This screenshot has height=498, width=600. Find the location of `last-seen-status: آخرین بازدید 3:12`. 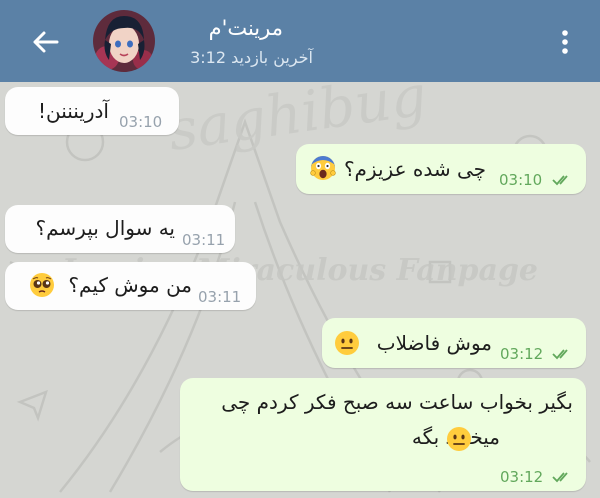

last-seen-status: آخرین بازدید 3:12 is located at coordinates (251, 57).